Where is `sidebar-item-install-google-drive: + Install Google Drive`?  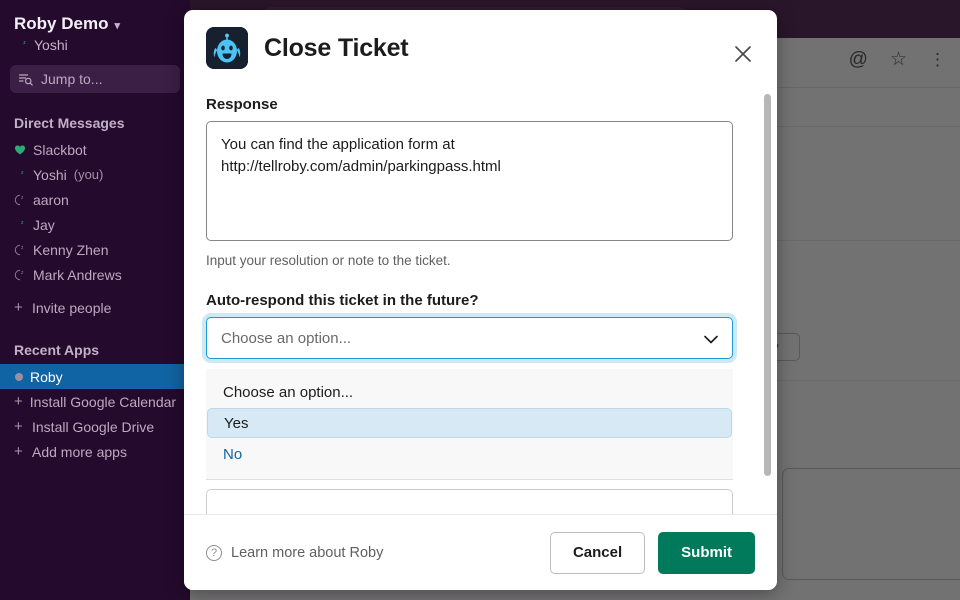
sidebar-item-install-google-drive: + Install Google Drive is located at coordinates (95, 426).